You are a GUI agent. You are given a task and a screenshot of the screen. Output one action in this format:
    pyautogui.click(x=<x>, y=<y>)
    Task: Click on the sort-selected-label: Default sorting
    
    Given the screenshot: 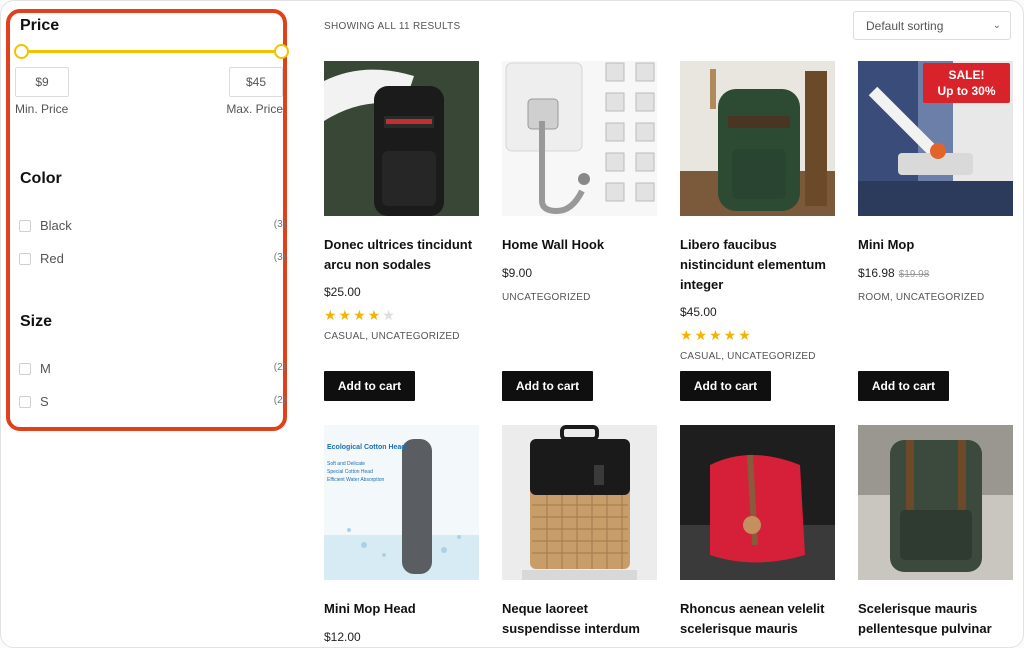 What is the action you would take?
    pyautogui.click(x=905, y=25)
    